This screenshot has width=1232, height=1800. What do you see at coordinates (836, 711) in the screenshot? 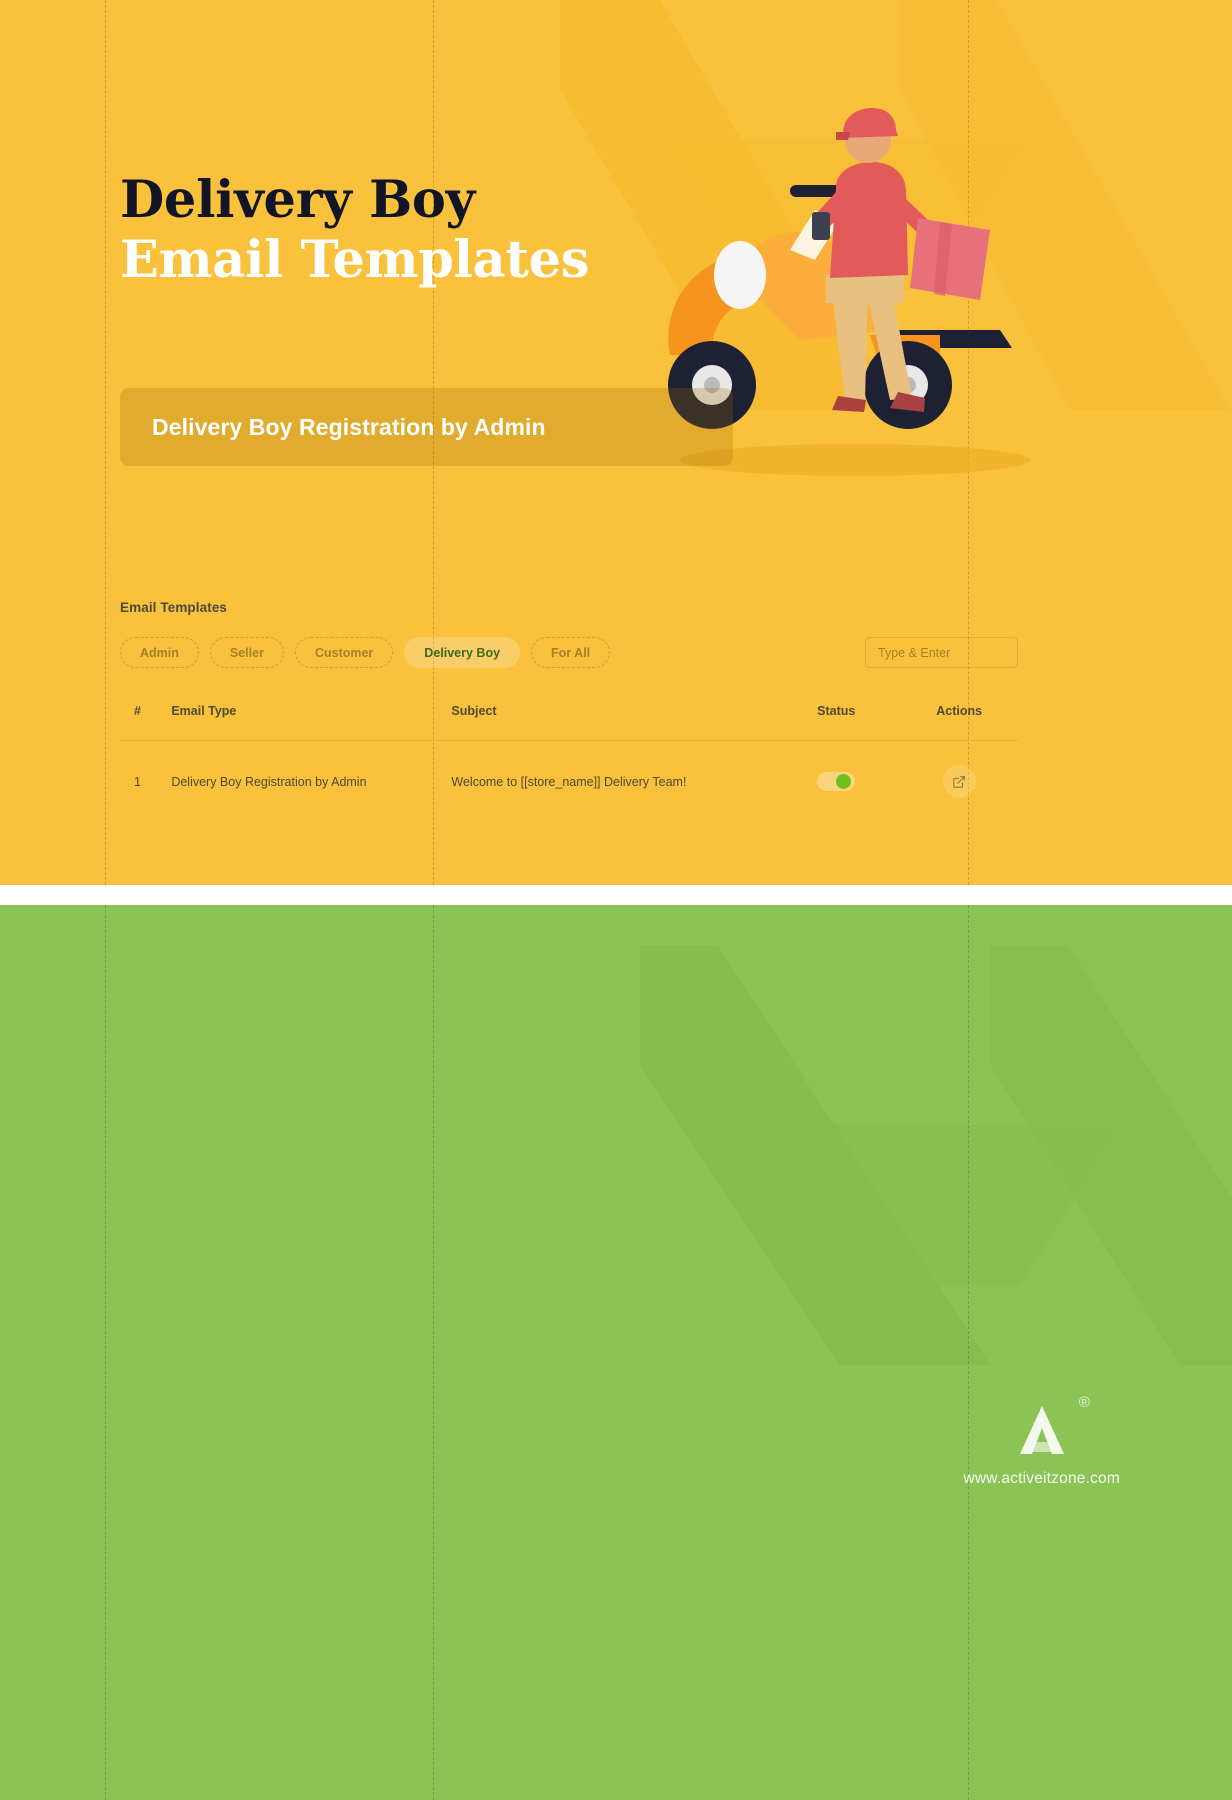
I see `col-header-status: Status` at bounding box center [836, 711].